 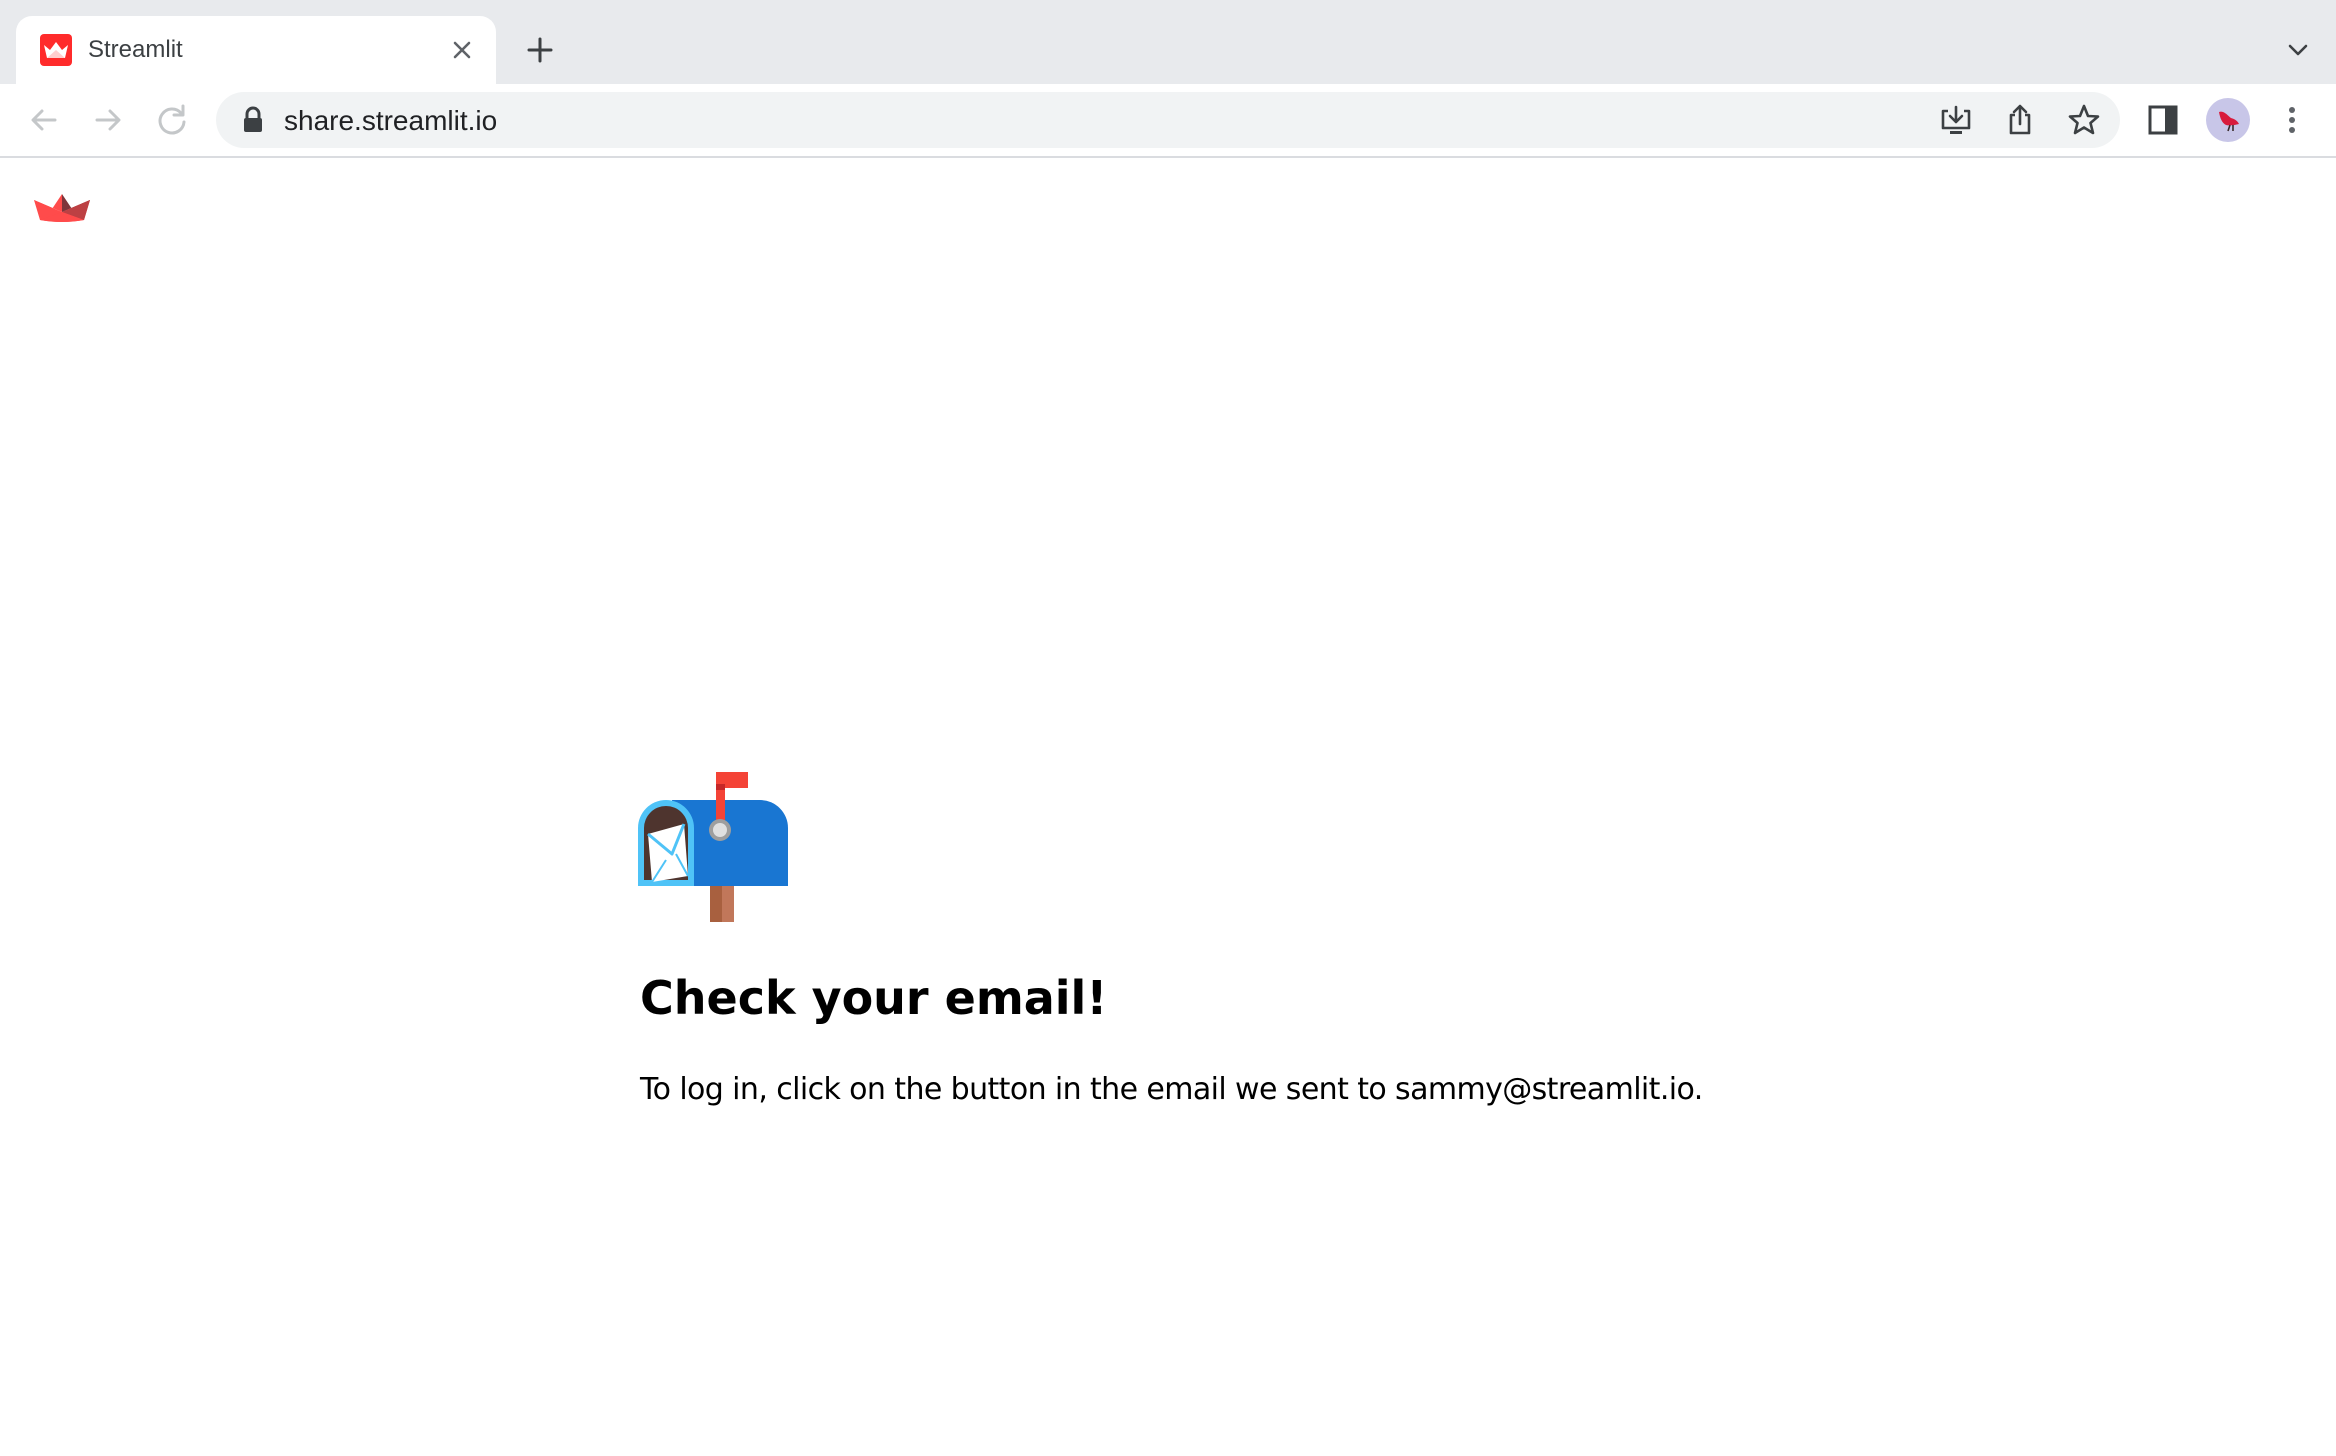 I want to click on address-bar: share.streamlit.io, so click(x=1168, y=120).